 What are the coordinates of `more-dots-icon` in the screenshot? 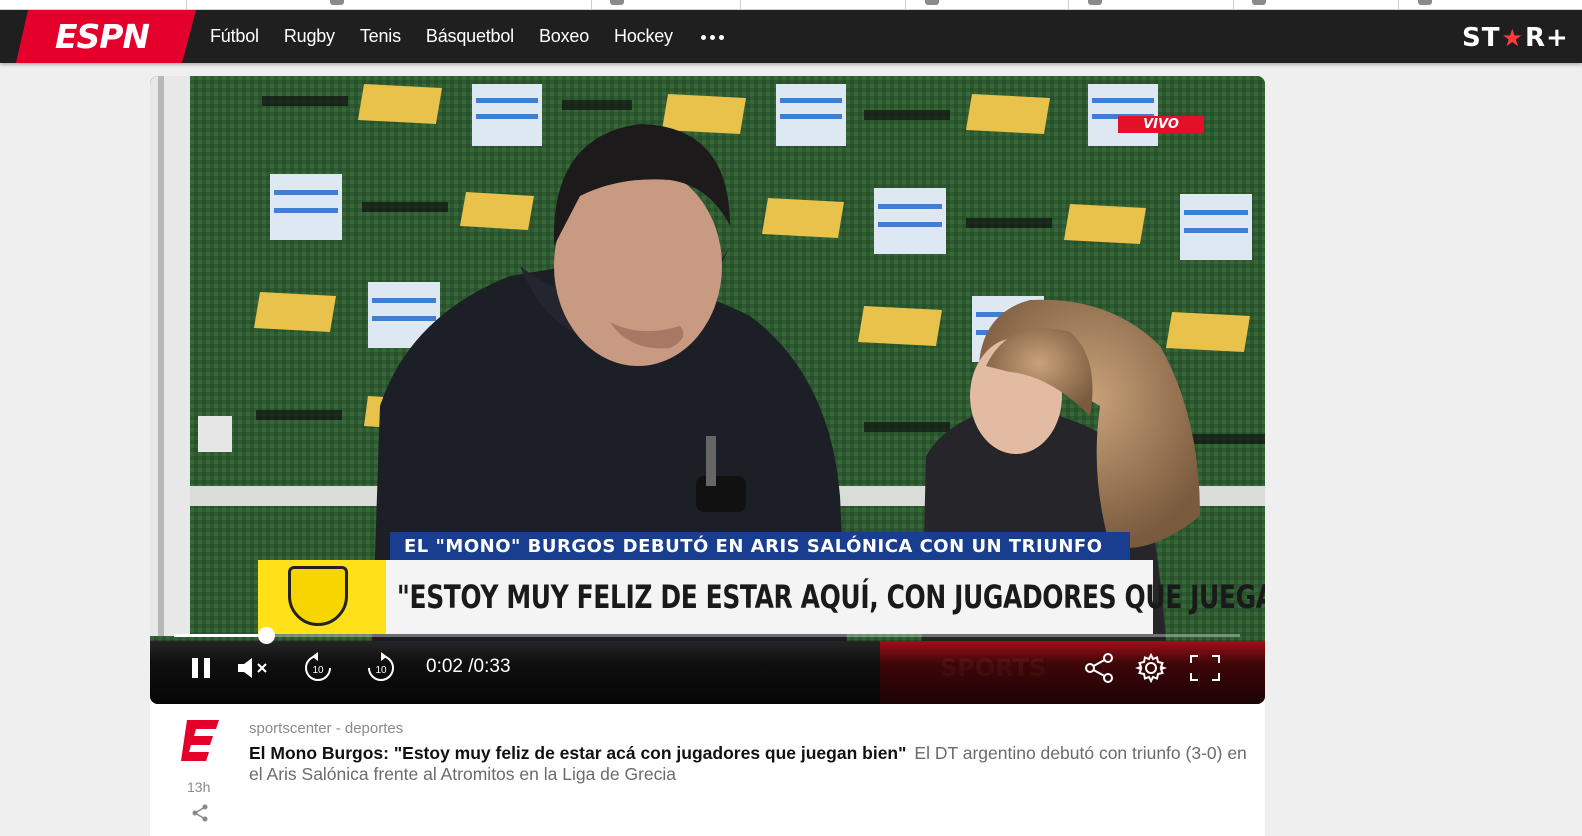 It's located at (713, 37).